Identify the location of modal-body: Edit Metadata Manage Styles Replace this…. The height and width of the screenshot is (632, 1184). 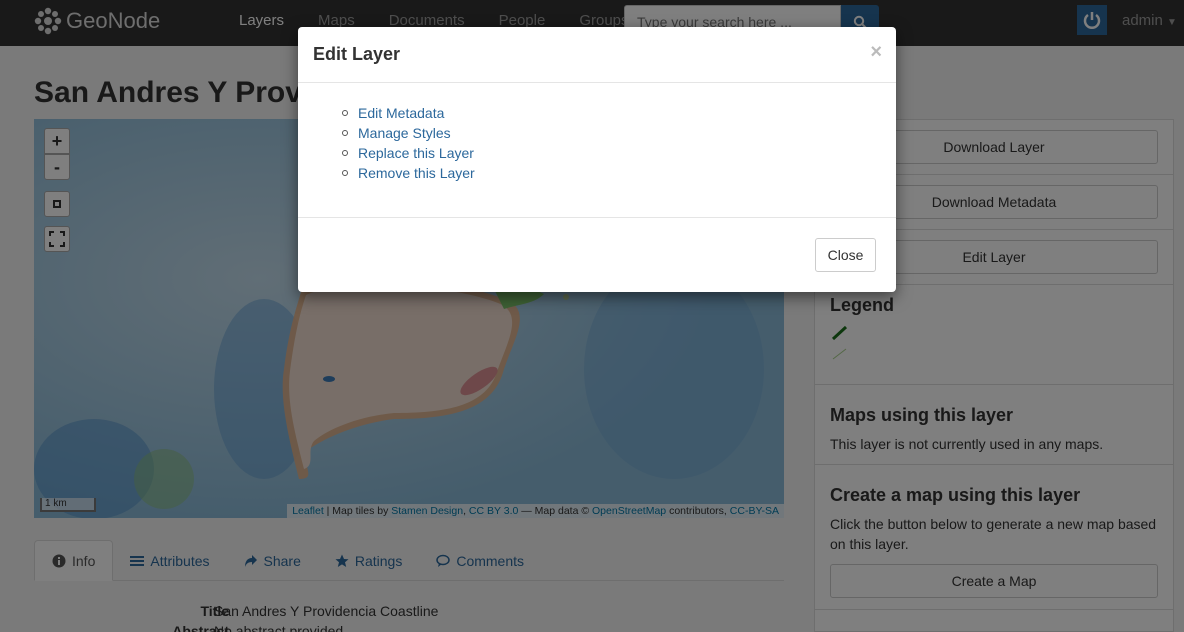
(597, 150).